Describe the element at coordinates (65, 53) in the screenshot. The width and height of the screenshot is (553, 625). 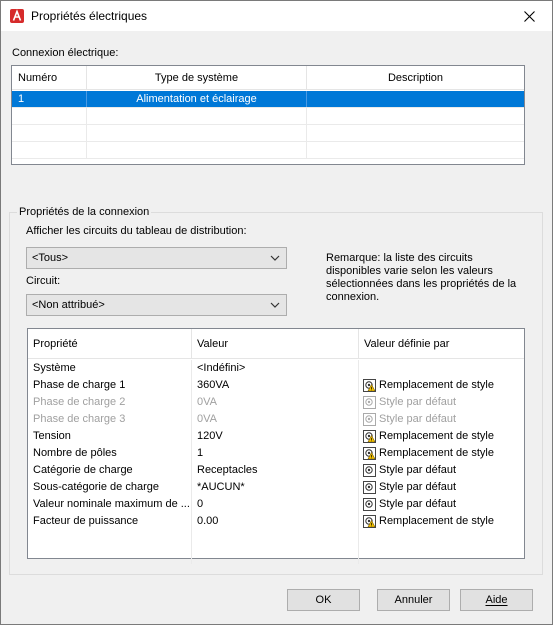
I see `connexion-label: Connexion électrique:` at that location.